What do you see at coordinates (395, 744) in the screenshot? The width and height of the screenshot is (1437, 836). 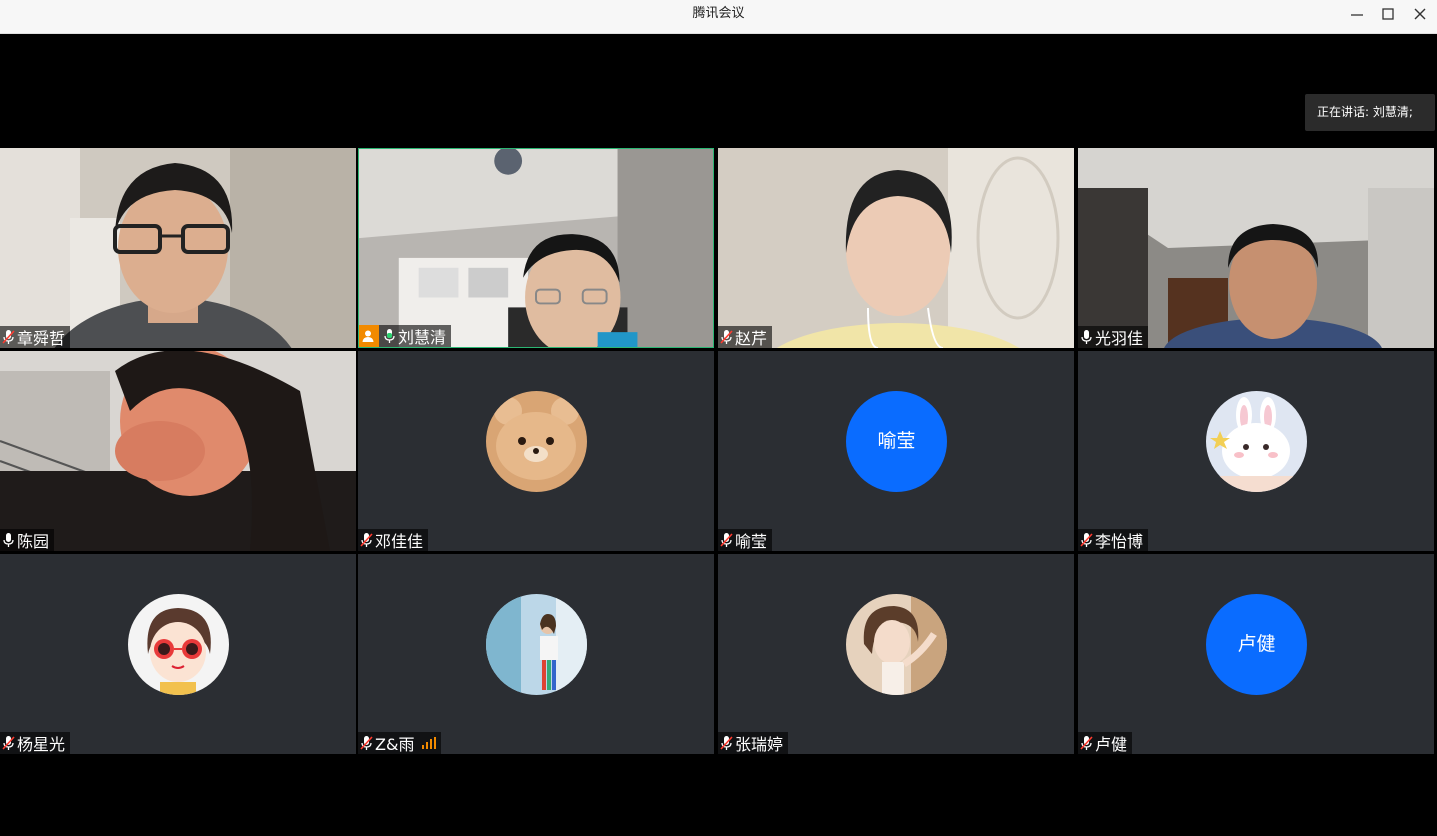 I see `participant-name: Z&雨` at bounding box center [395, 744].